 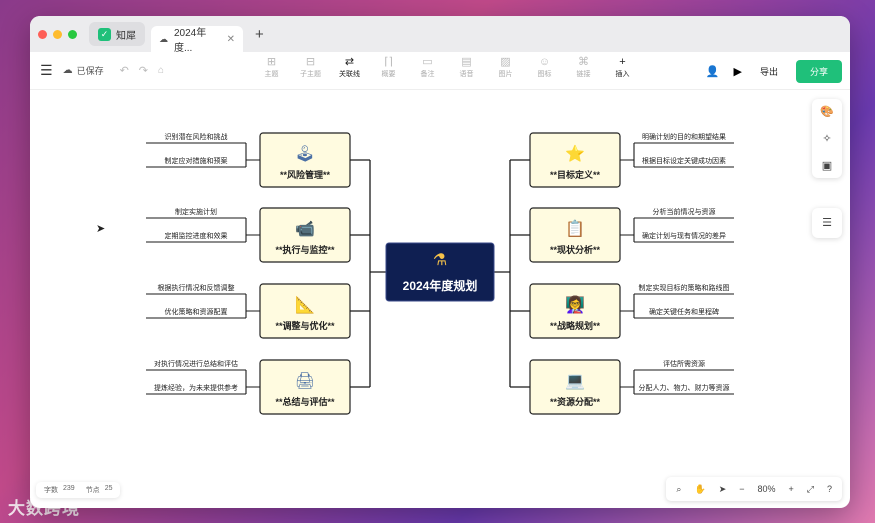 I want to click on zoom-level: 80%, so click(x=767, y=489).